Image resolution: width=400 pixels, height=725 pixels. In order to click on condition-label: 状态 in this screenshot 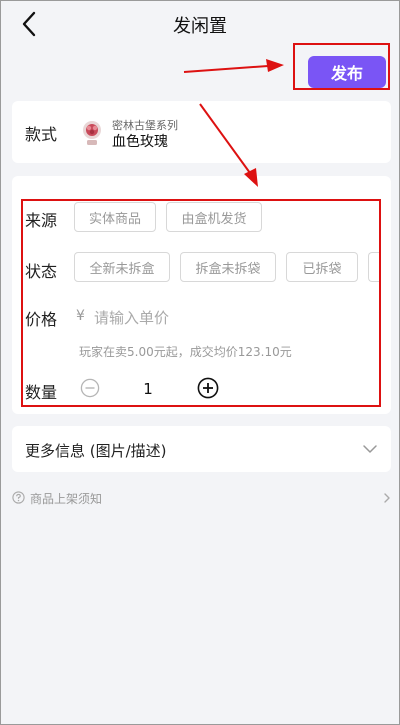, I will do `click(41, 271)`.